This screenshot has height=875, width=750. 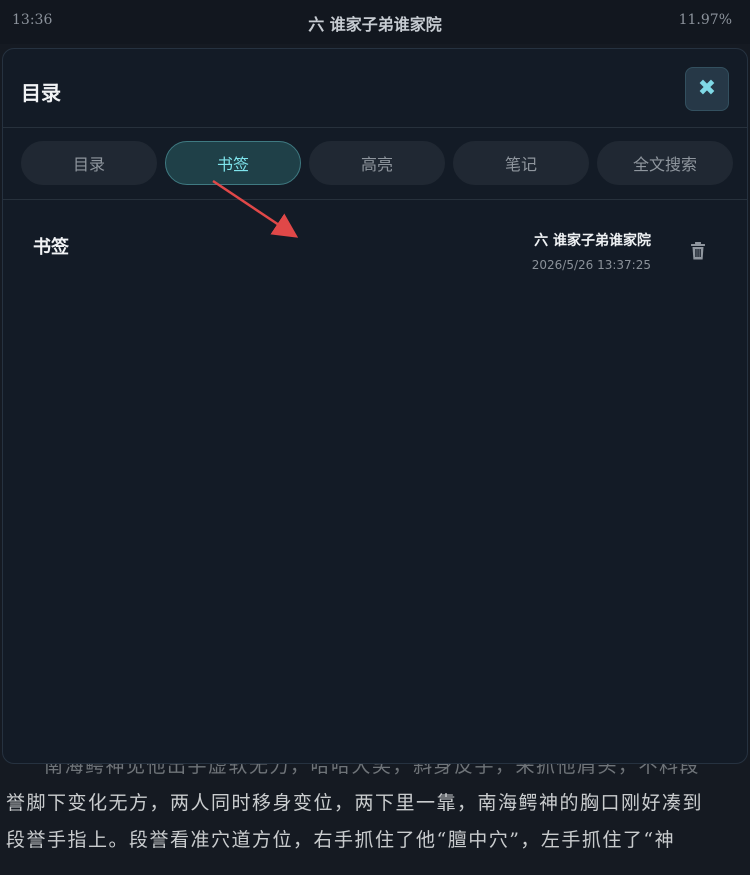 I want to click on tab-highlights: 高亮, so click(x=377, y=163).